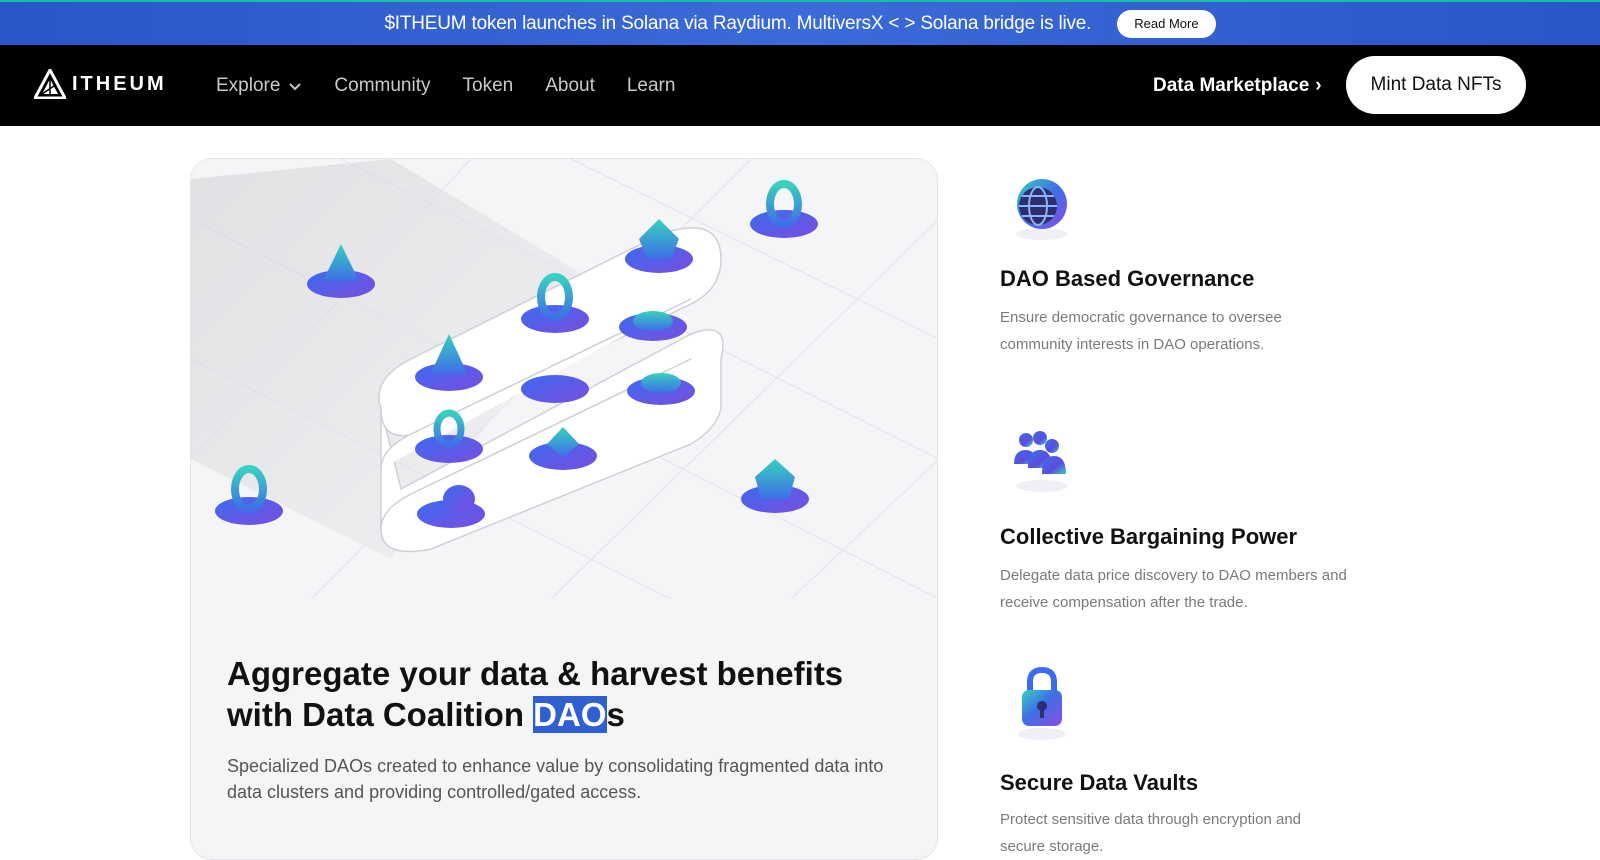  Describe the element at coordinates (570, 86) in the screenshot. I see `nav-about: About` at that location.